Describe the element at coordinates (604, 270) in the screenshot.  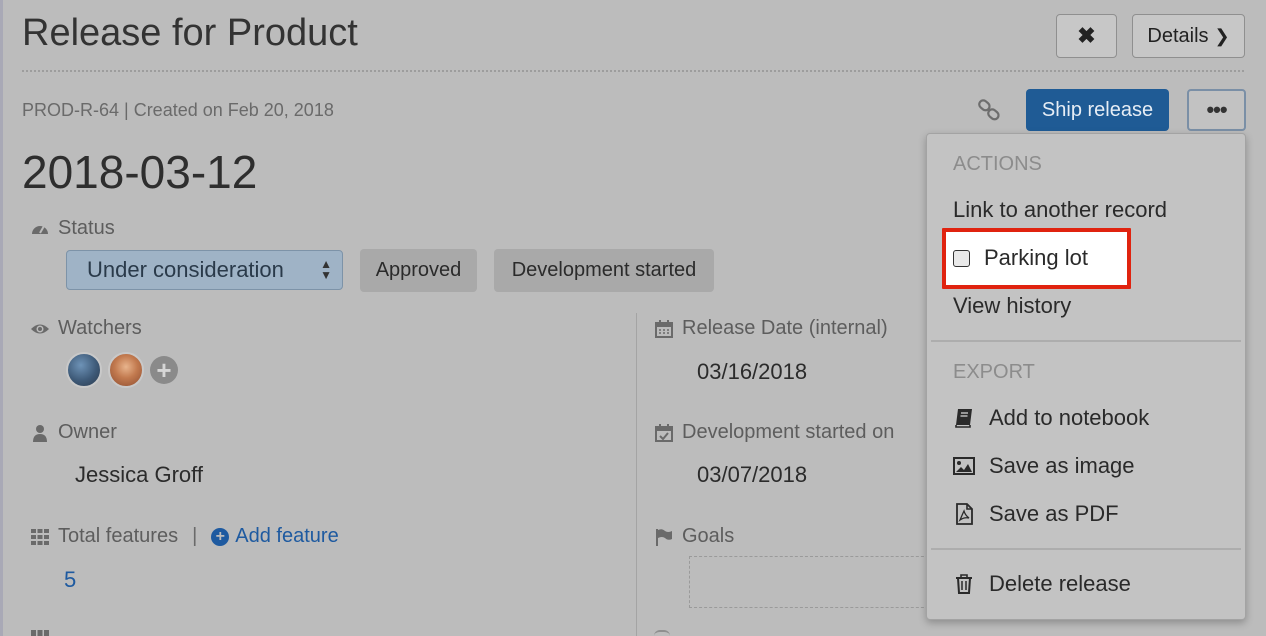
I see `status-option-development-started: Development started` at that location.